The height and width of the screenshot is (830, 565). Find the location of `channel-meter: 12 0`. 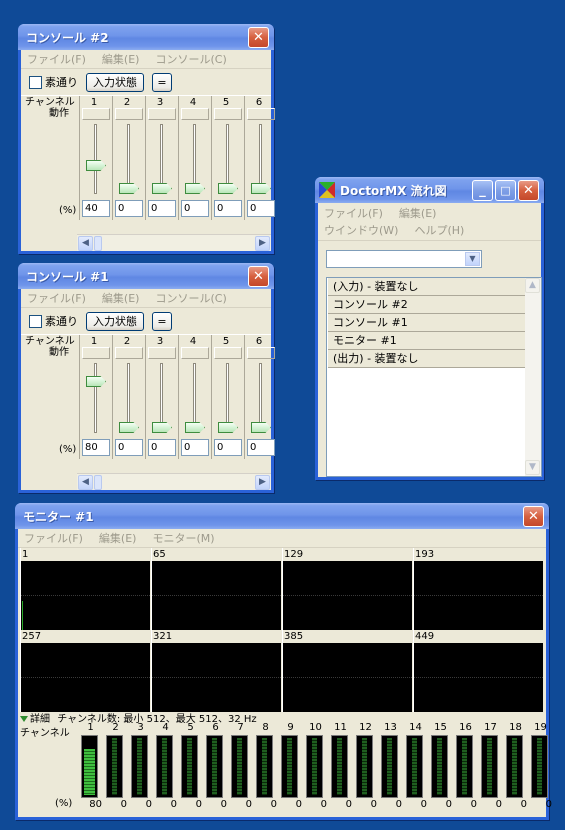

channel-meter: 12 0 is located at coordinates (365, 766).